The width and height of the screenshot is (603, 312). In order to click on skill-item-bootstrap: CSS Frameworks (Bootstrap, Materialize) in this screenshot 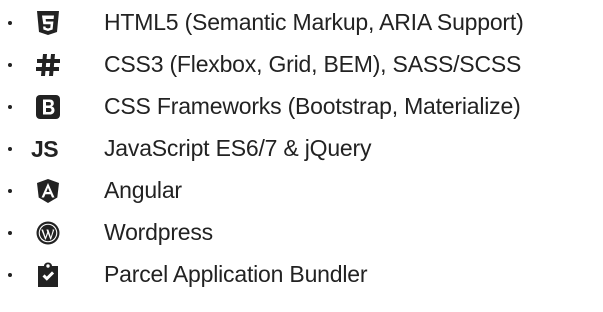, I will do `click(301, 104)`.